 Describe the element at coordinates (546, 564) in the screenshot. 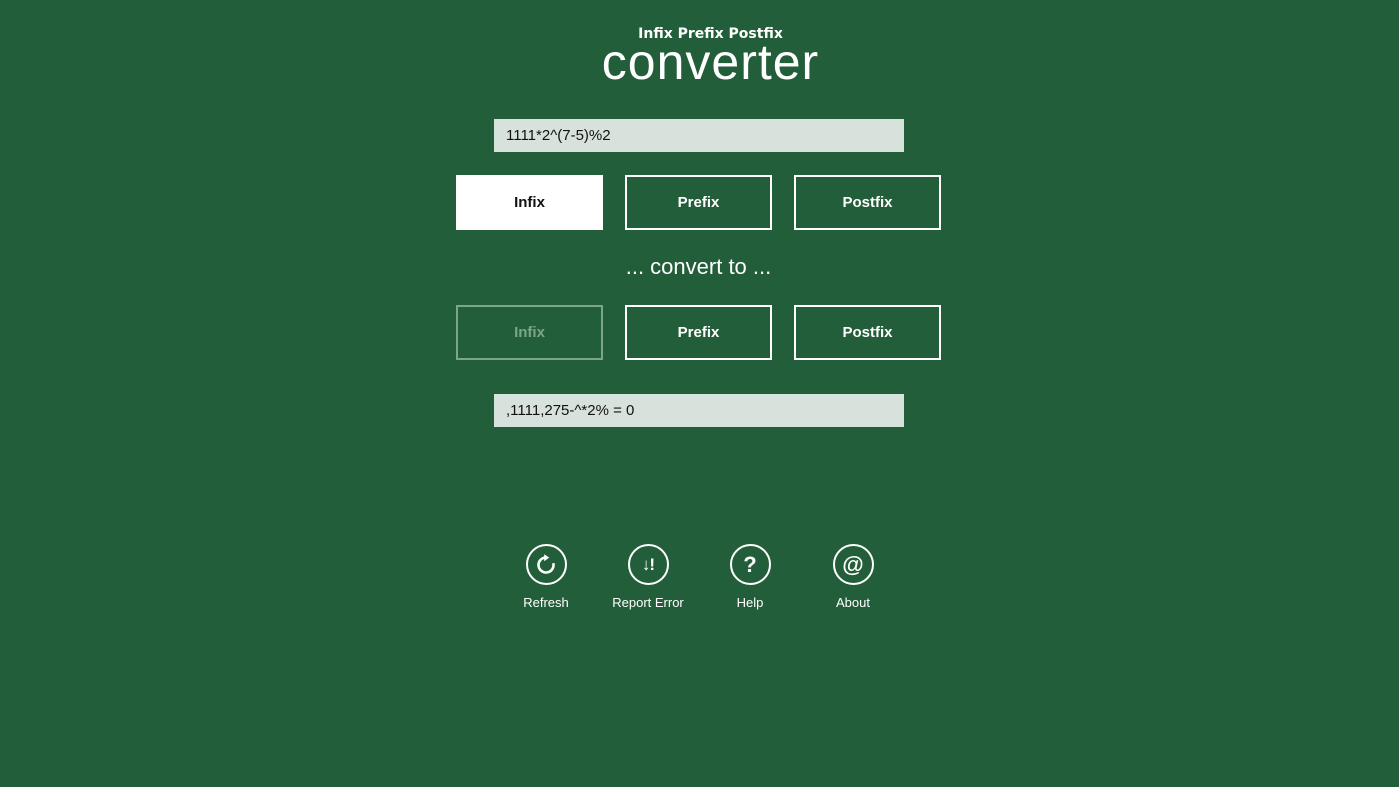

I see `refresh-icon` at that location.